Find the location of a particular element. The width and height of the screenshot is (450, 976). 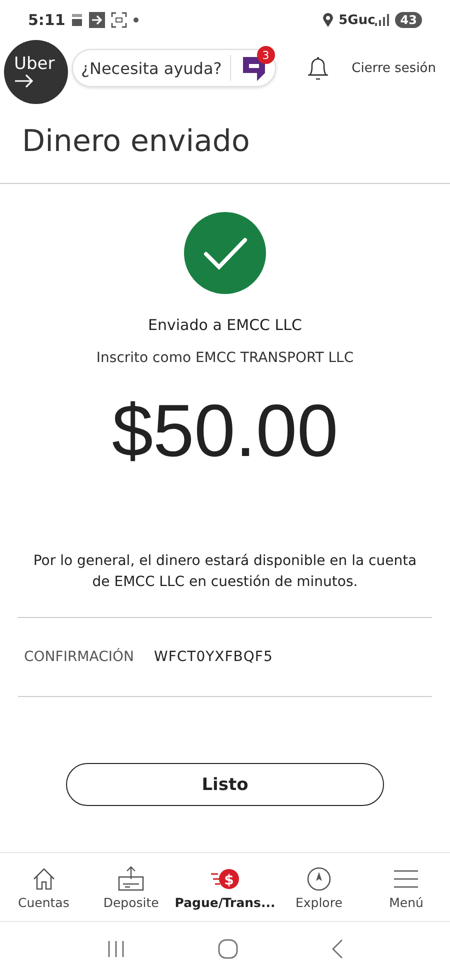

nav-tab: Deposite is located at coordinates (131, 887).